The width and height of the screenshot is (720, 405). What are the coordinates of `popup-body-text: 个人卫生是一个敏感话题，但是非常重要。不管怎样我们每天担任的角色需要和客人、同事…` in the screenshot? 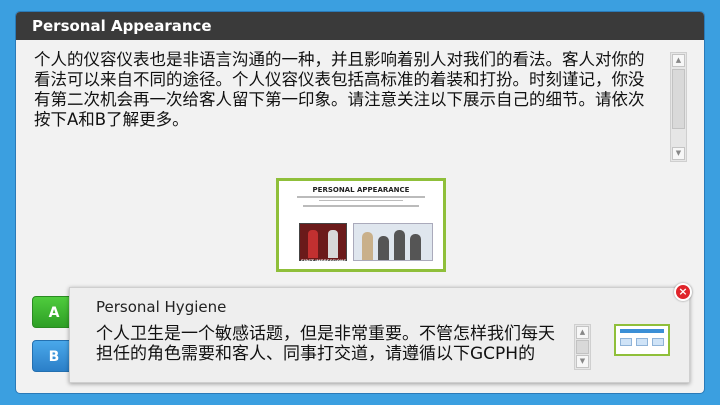 It's located at (325, 344).